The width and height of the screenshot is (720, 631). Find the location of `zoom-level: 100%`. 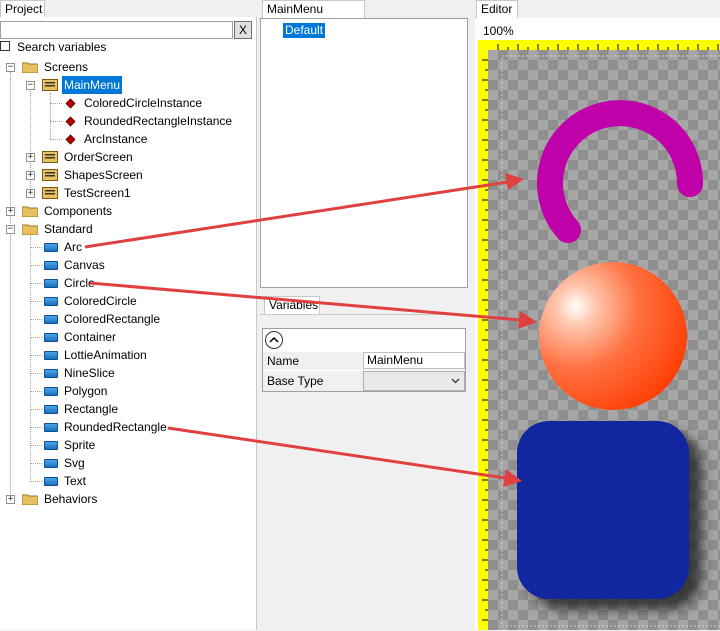

zoom-level: 100% is located at coordinates (498, 31).